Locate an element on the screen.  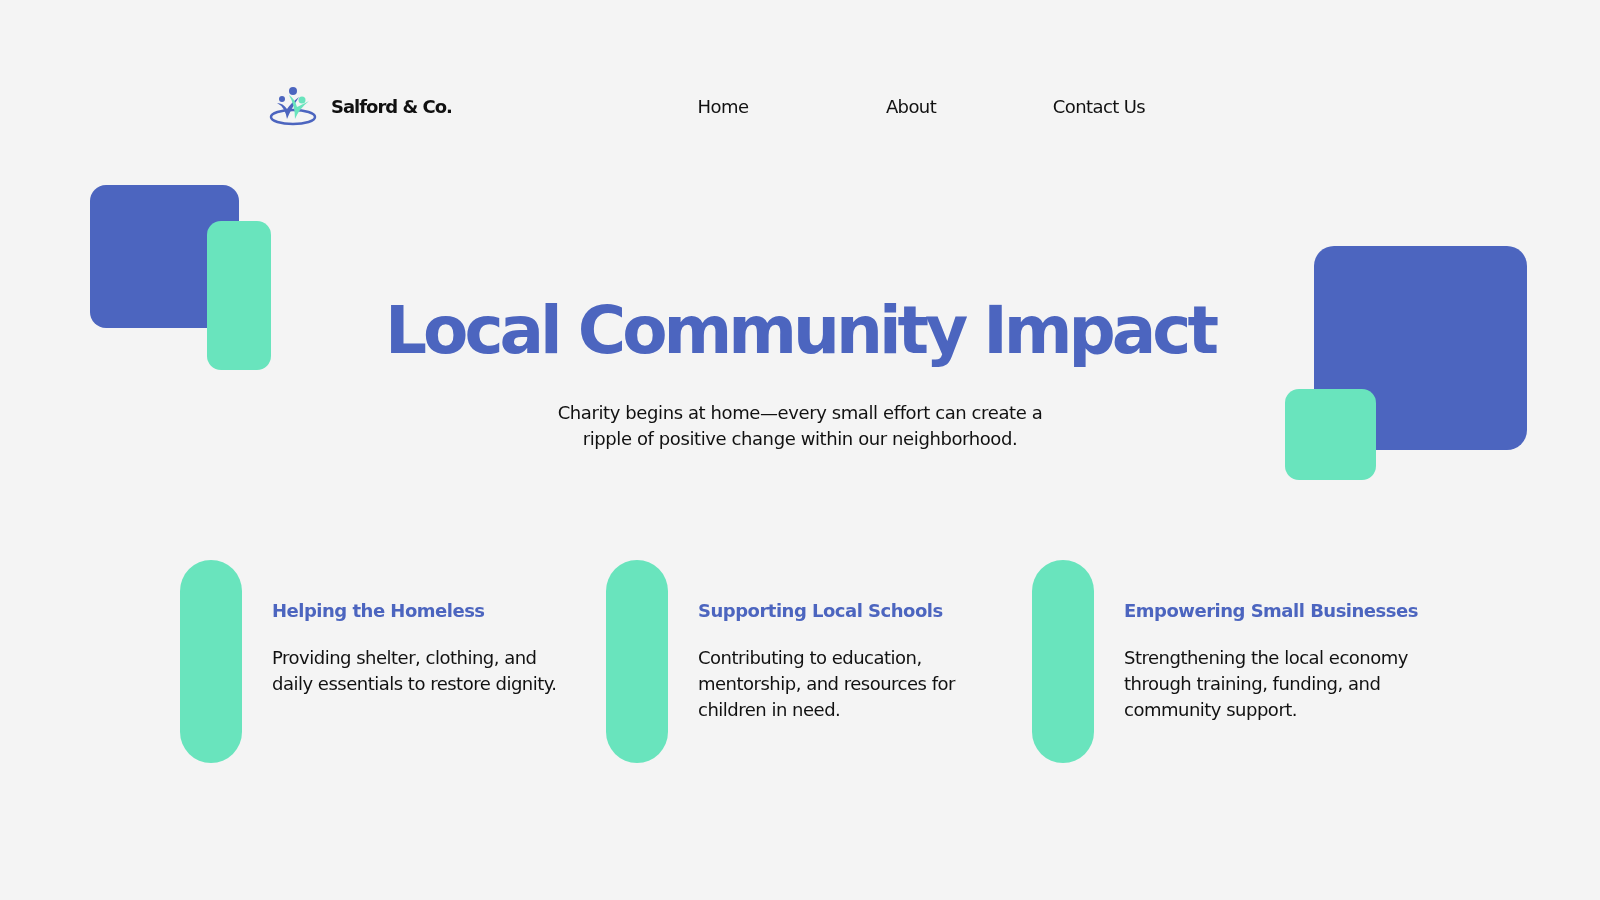
feature-description: Providing shelter, clothing, and daily essentials to restore dignity. is located at coordinates (415, 671).